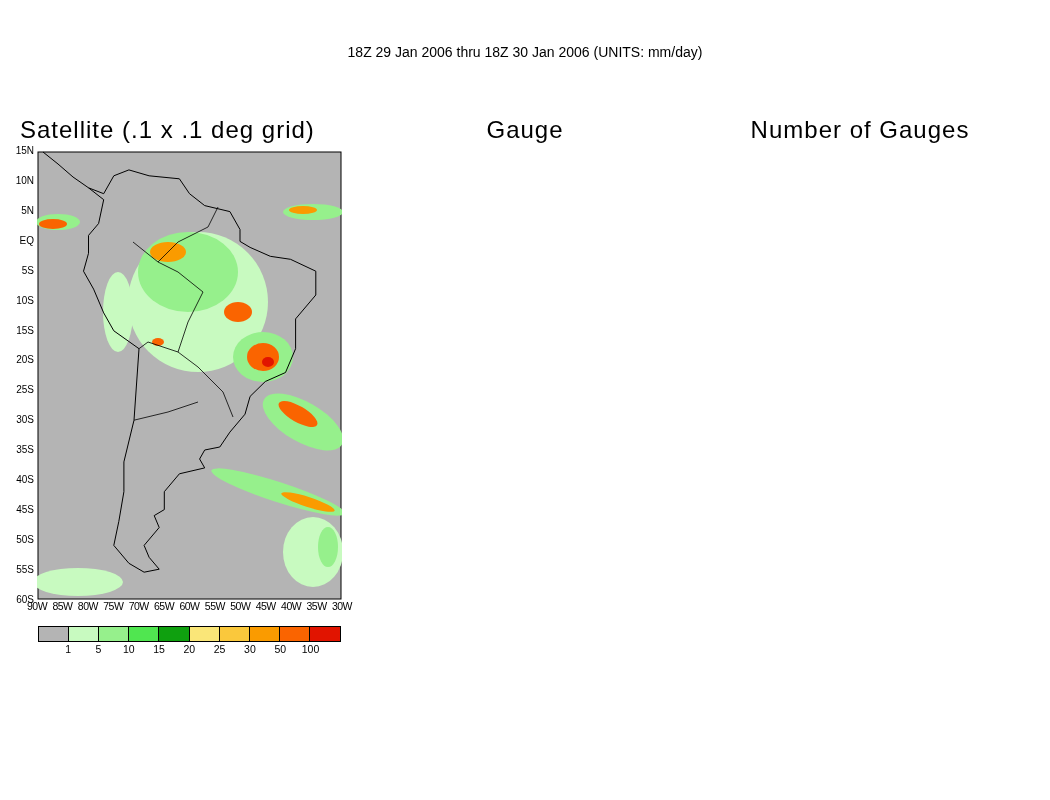 This screenshot has width=1050, height=800. Describe the element at coordinates (113, 606) in the screenshot. I see `axis-label: 75W` at that location.